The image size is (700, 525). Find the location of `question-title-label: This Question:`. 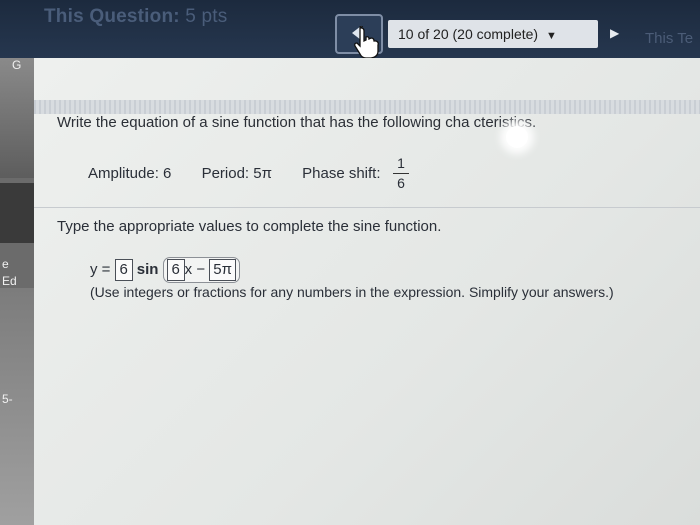

question-title-label: This Question: is located at coordinates (112, 16).